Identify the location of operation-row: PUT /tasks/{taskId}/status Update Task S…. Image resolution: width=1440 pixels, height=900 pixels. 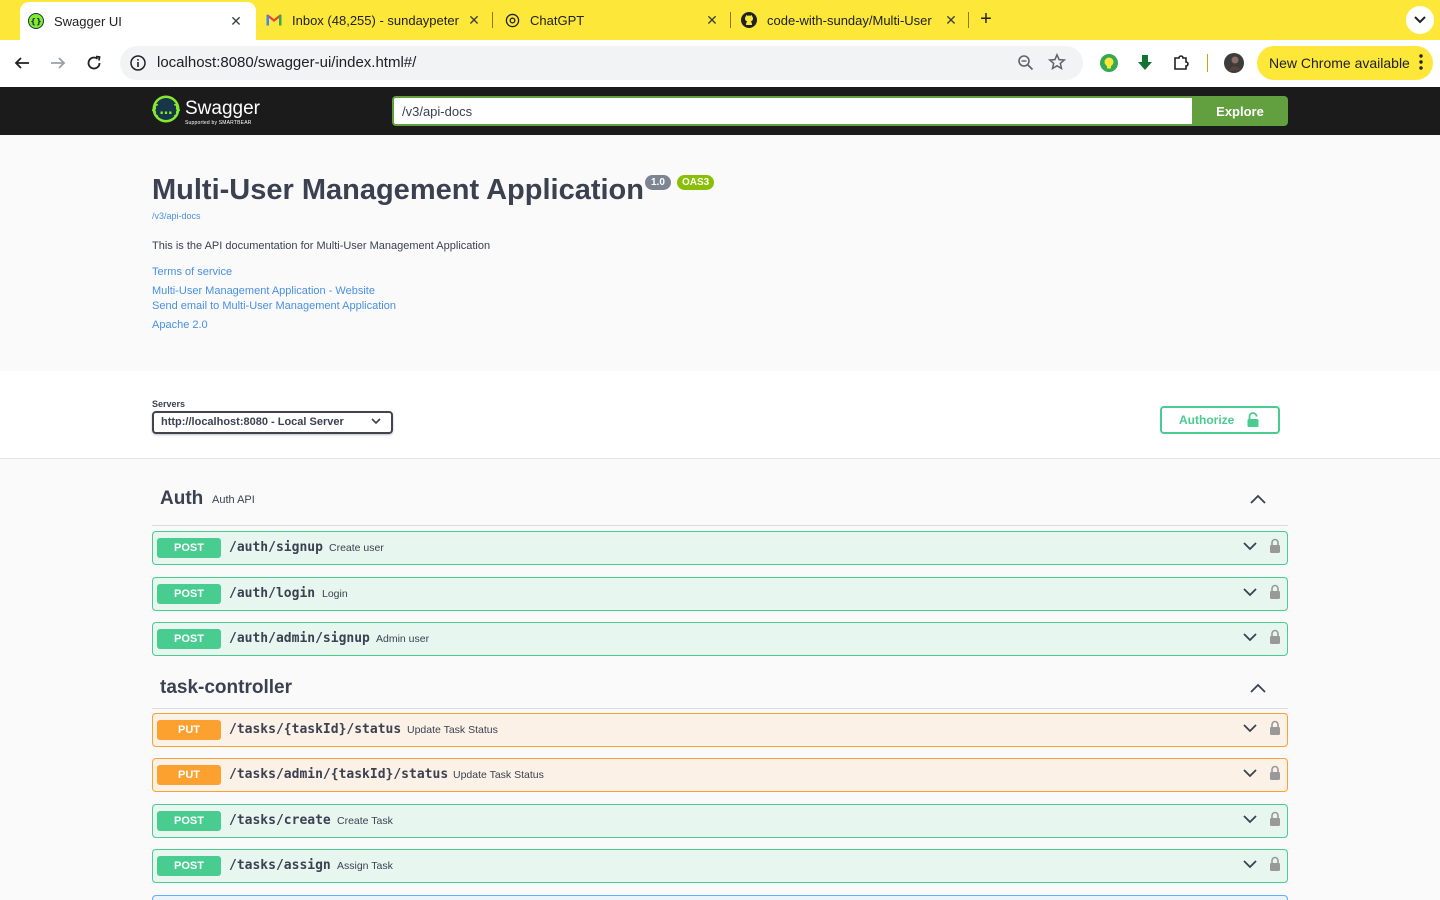
(720, 730).